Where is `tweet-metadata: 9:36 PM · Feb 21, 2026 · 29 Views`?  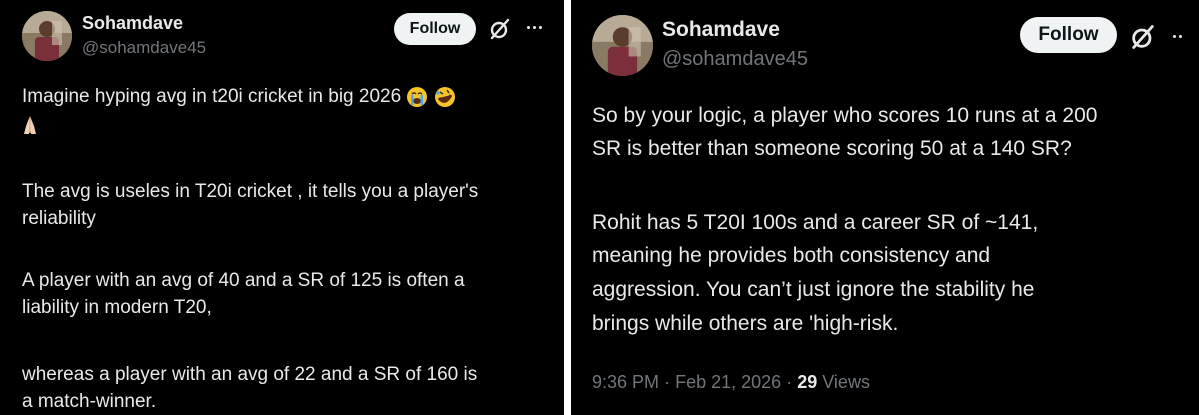
tweet-metadata: 9:36 PM · Feb 21, 2026 · 29 Views is located at coordinates (731, 382).